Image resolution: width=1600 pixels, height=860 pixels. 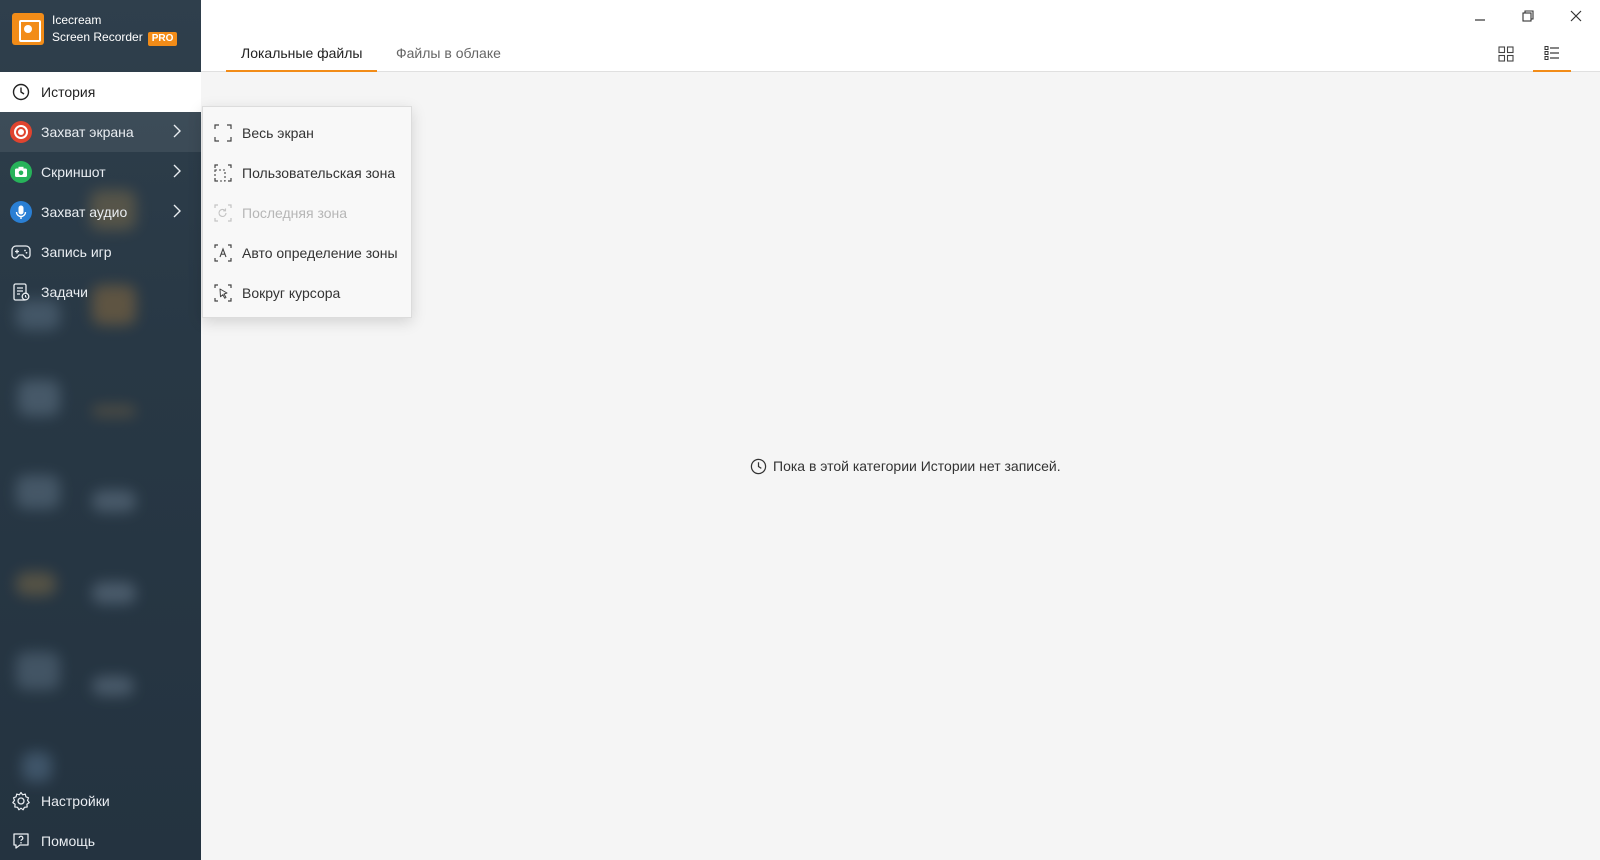 What do you see at coordinates (448, 56) in the screenshot?
I see `tab-cloud-files: Файлы в облаке` at bounding box center [448, 56].